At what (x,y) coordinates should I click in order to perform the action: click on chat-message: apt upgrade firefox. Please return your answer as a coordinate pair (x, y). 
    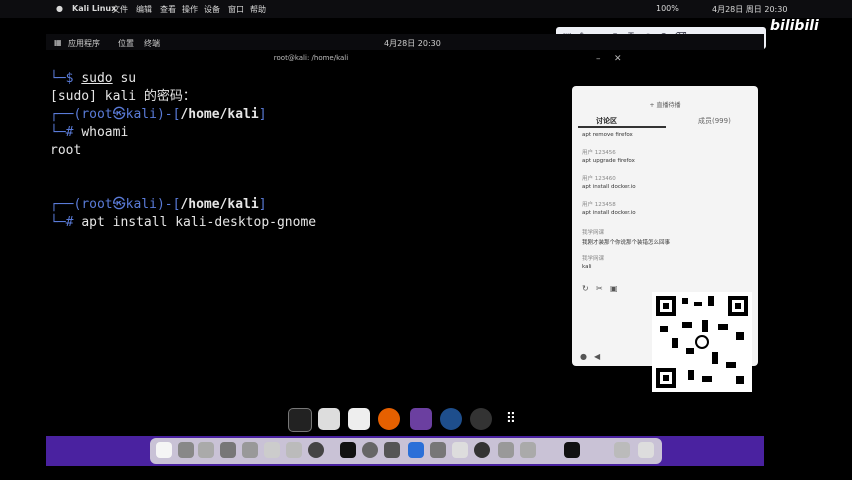
    Looking at the image, I should click on (608, 161).